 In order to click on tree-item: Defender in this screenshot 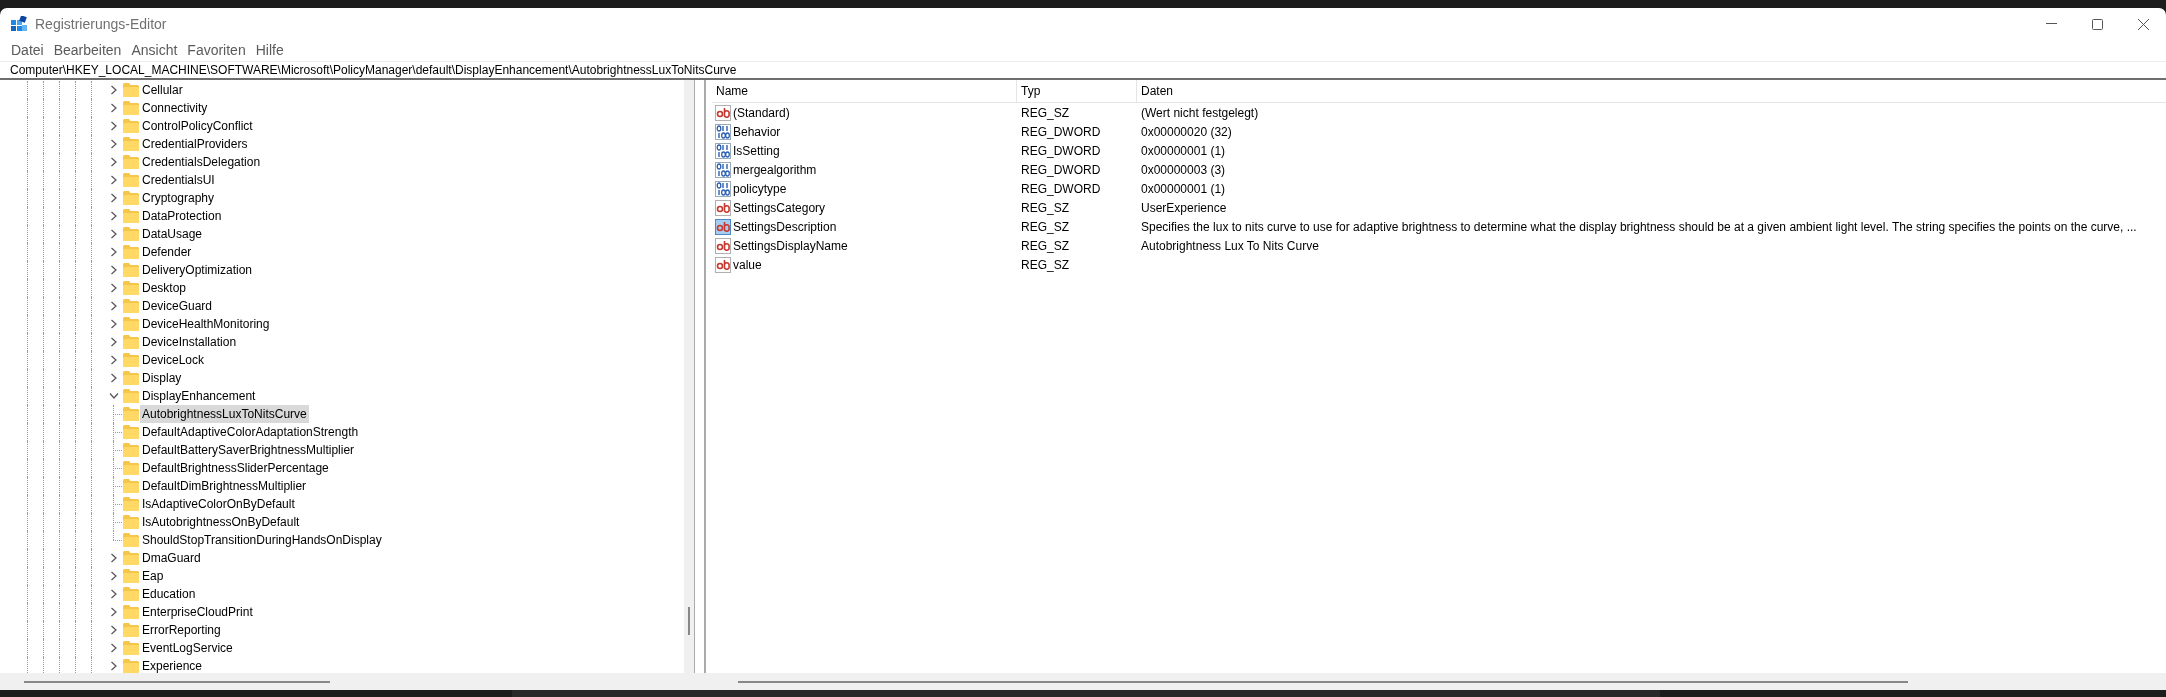, I will do `click(167, 252)`.